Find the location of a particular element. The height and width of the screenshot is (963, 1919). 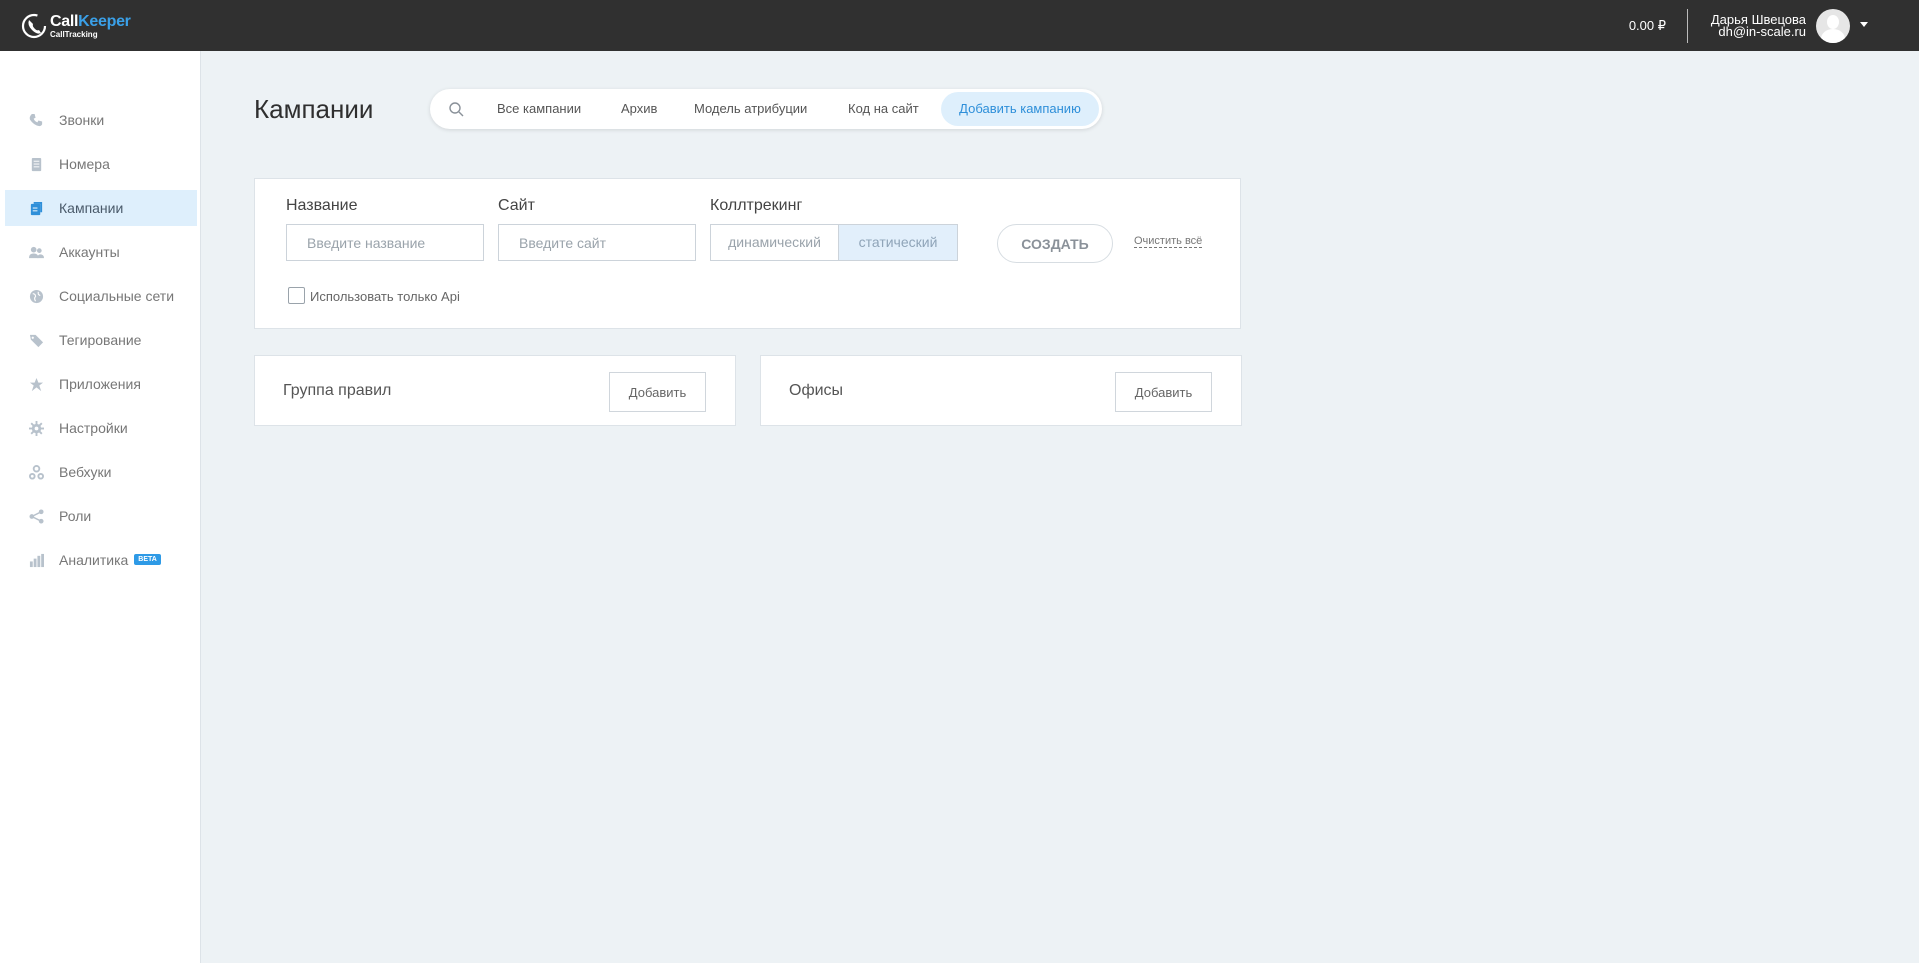

clear-all-link: Очистить всё is located at coordinates (1168, 241).